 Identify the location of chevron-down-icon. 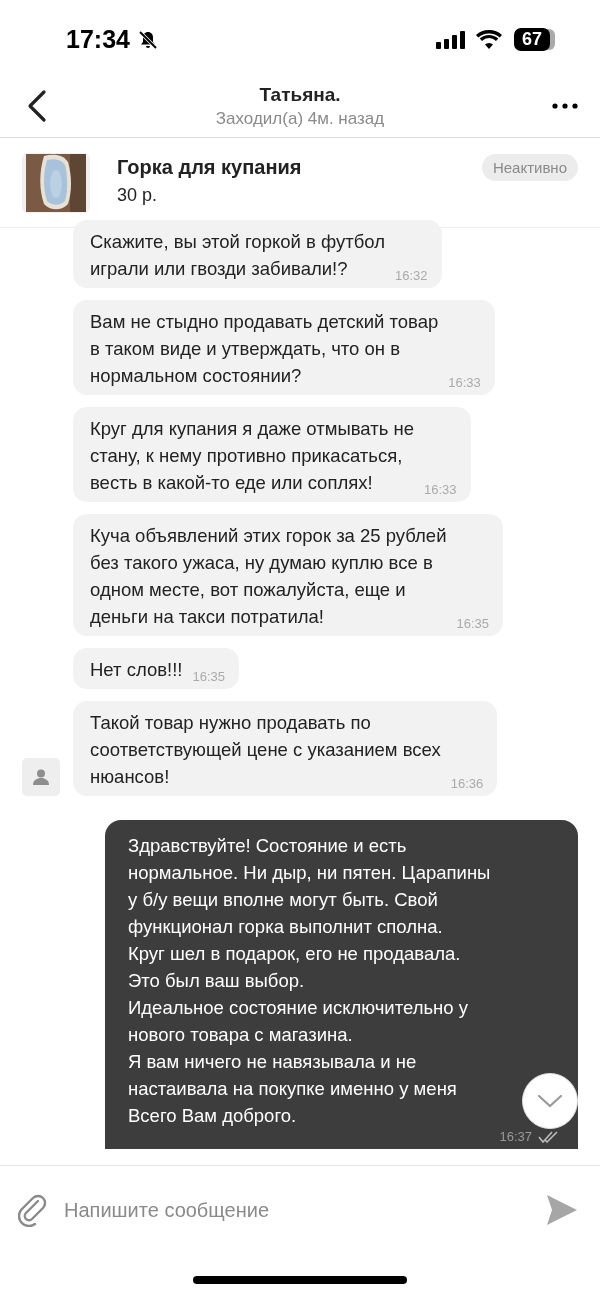
(550, 1101).